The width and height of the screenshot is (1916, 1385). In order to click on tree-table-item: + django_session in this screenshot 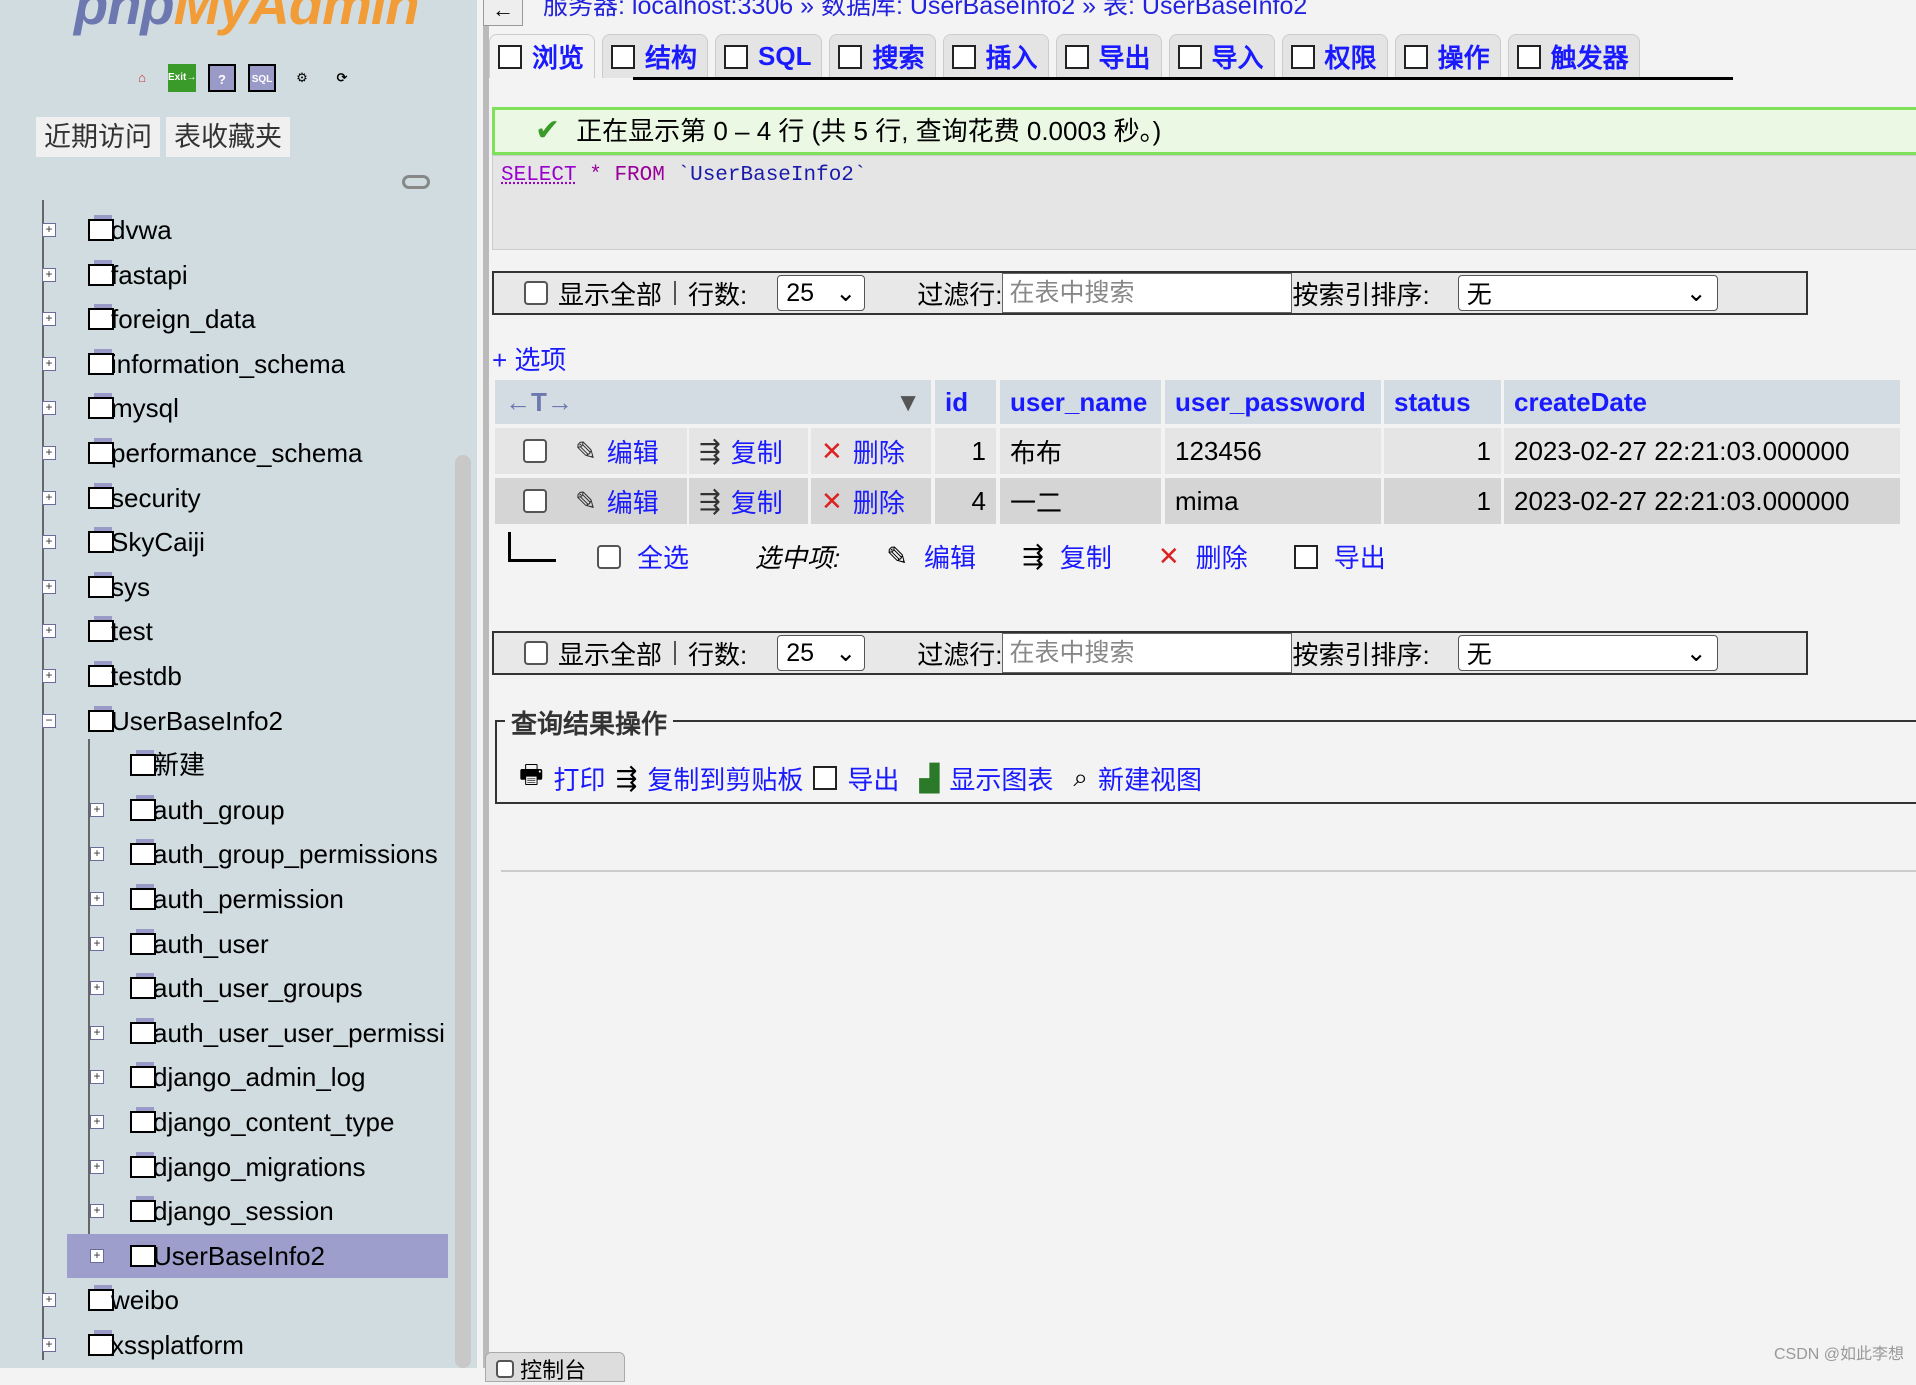, I will do `click(257, 1211)`.